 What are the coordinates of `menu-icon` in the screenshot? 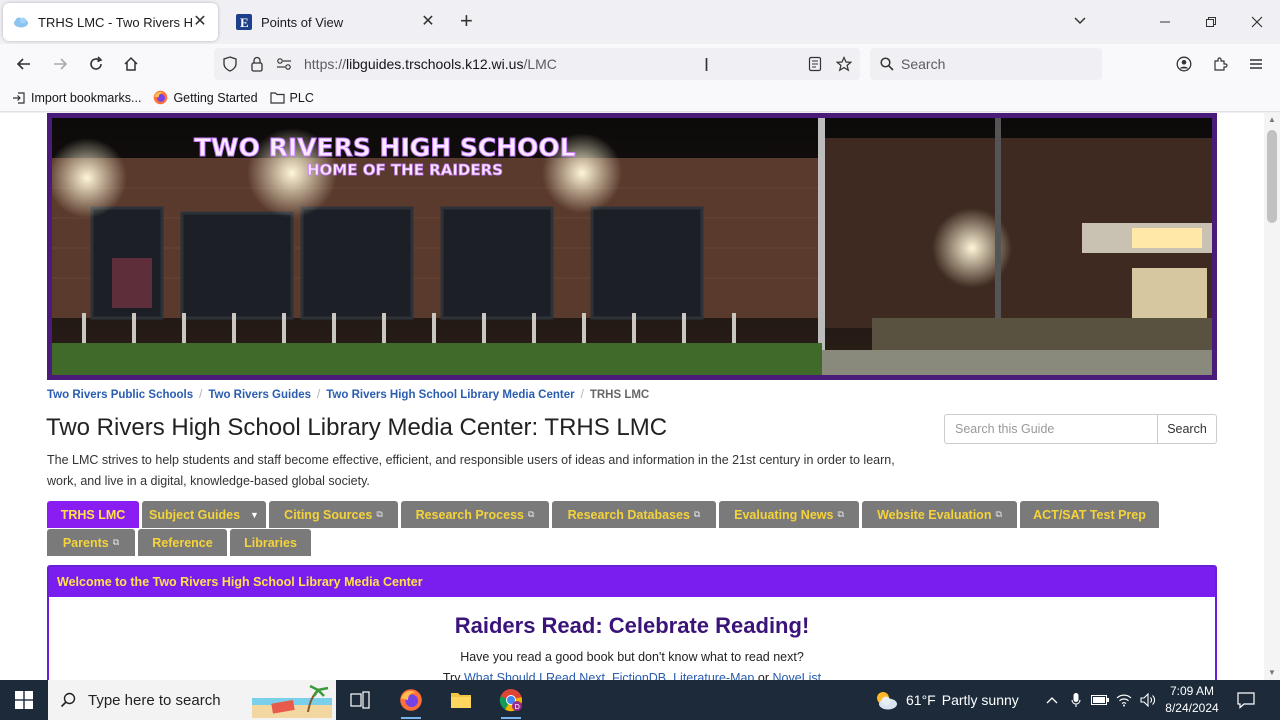 It's located at (1256, 64).